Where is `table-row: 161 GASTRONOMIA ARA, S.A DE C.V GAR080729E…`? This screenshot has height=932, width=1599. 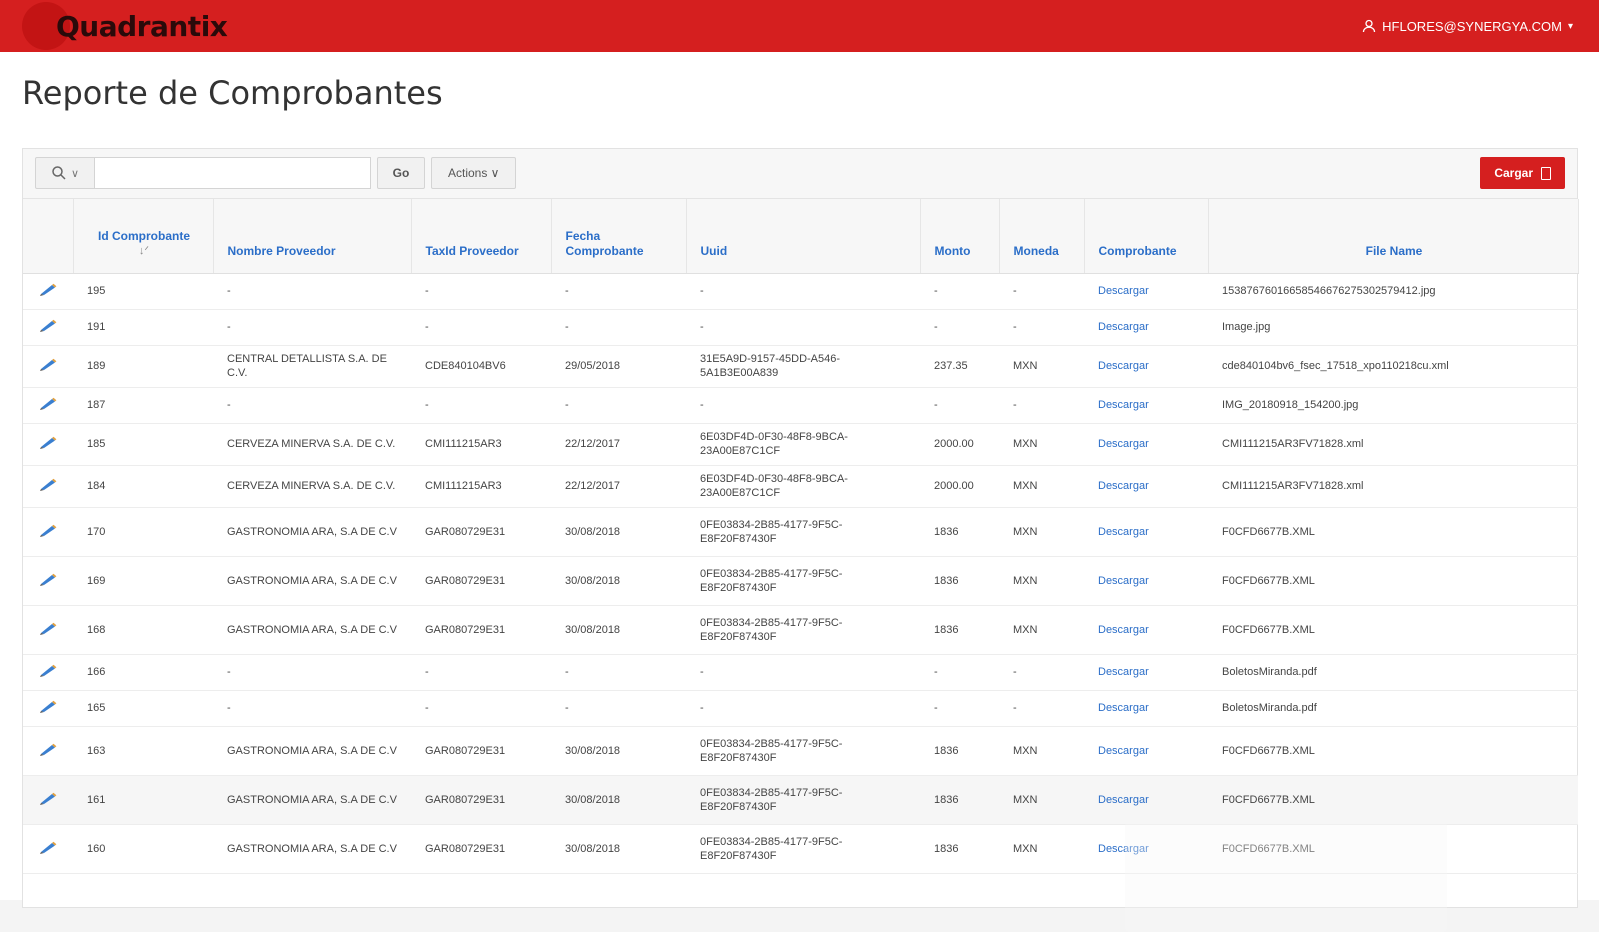
table-row: 161 GASTRONOMIA ARA, S.A DE C.V GAR080729E… is located at coordinates (800, 800).